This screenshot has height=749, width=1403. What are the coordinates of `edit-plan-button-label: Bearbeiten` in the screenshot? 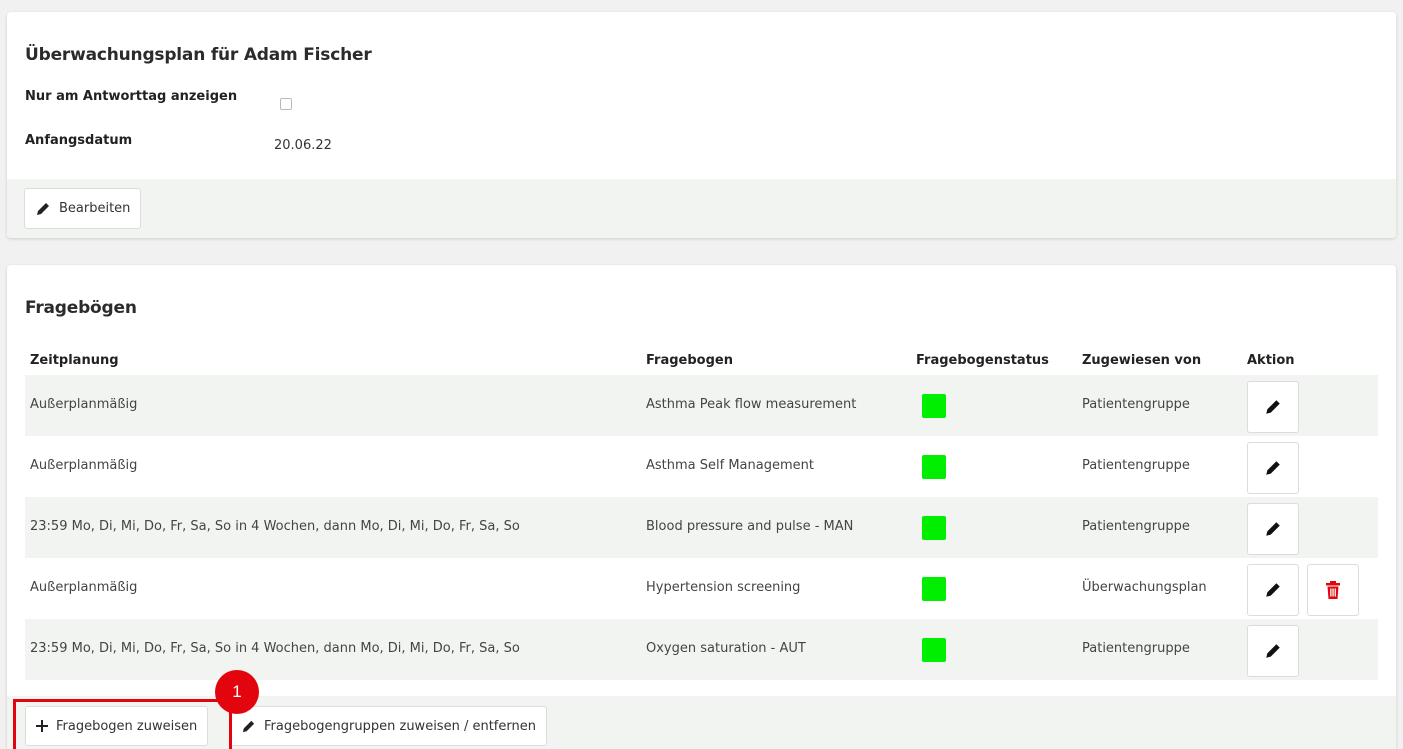 It's located at (95, 208).